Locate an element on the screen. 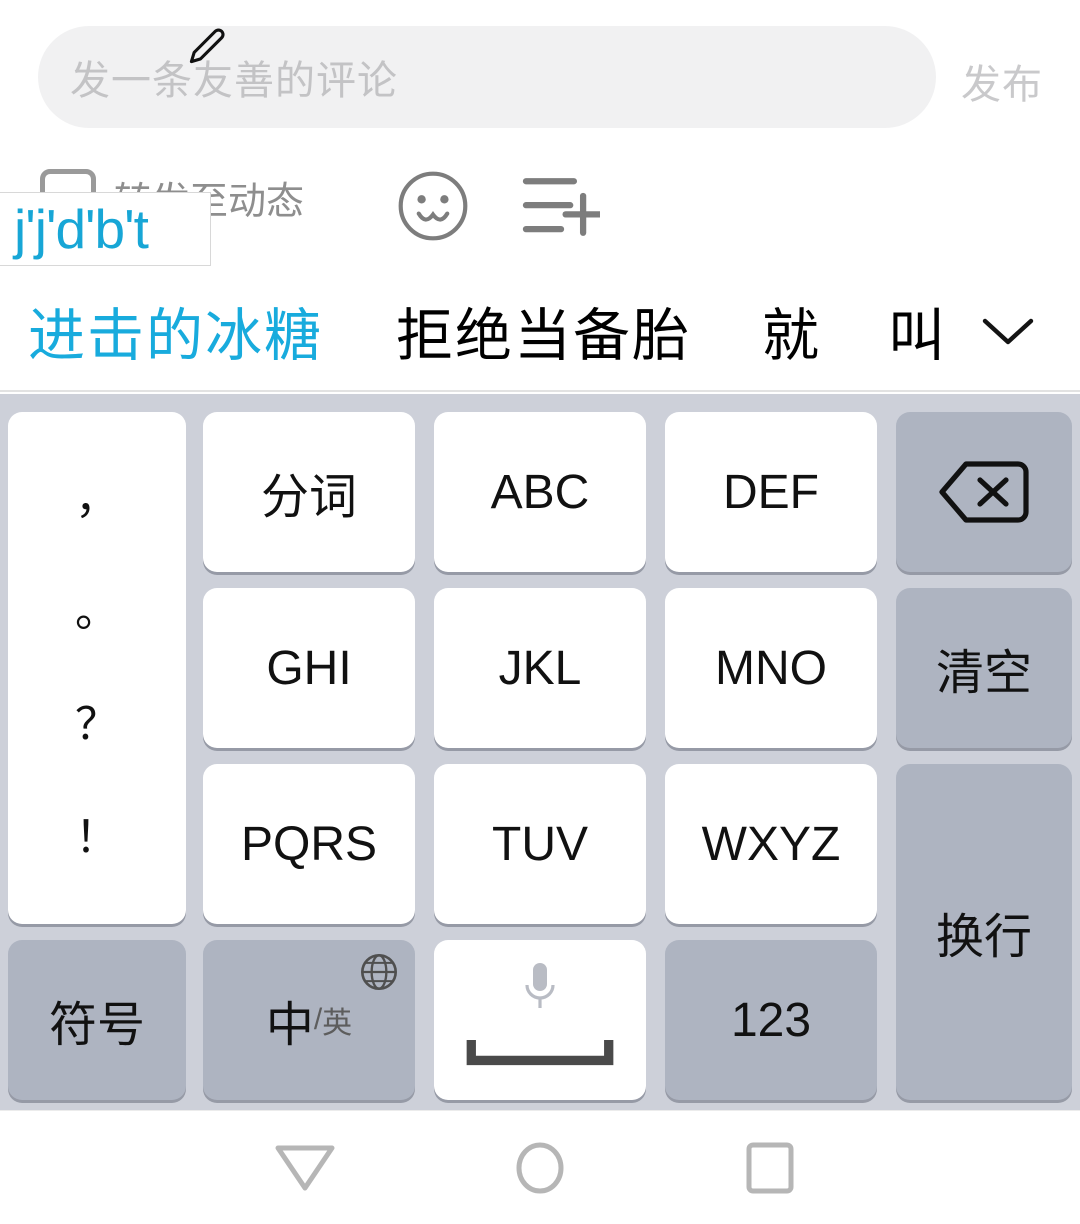  key-abc-label: ABC is located at coordinates (540, 492).